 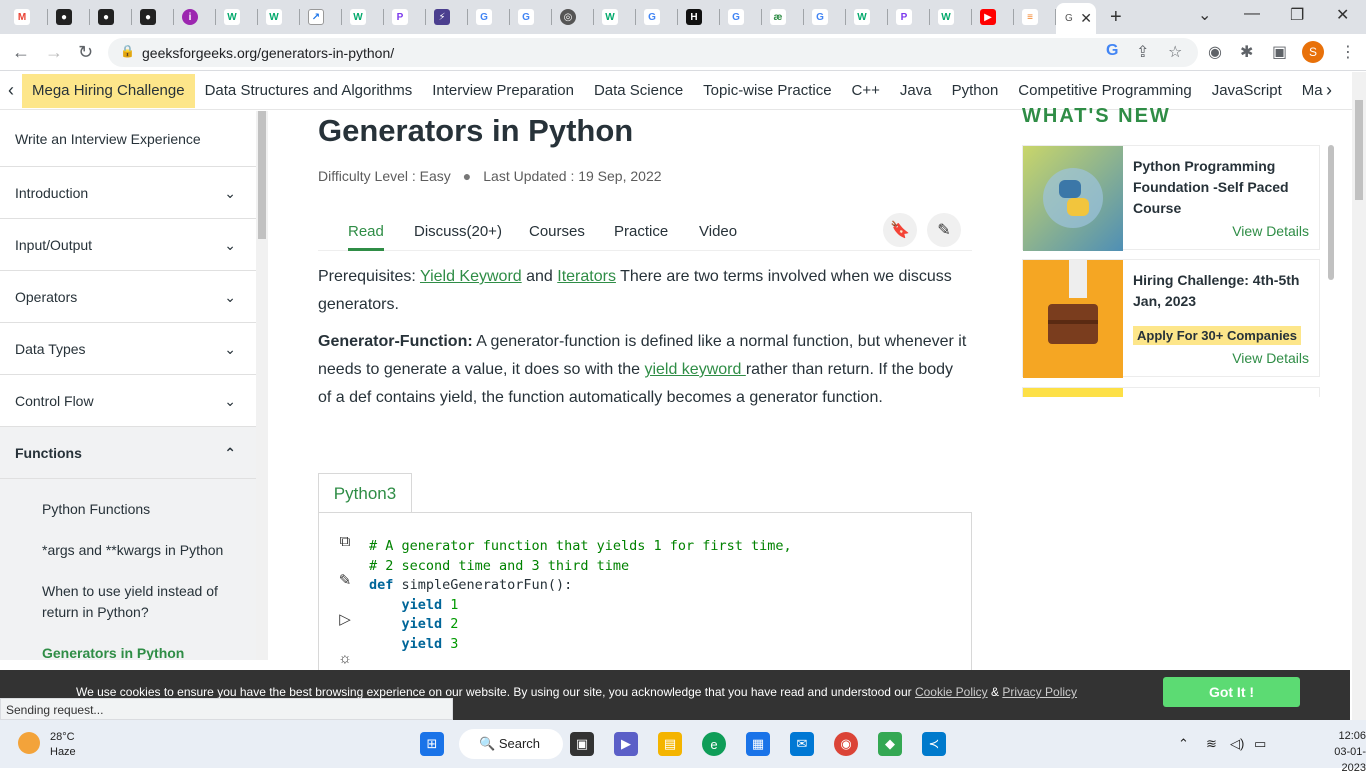 What do you see at coordinates (54, 52) in the screenshot?
I see `forward-icon: →` at bounding box center [54, 52].